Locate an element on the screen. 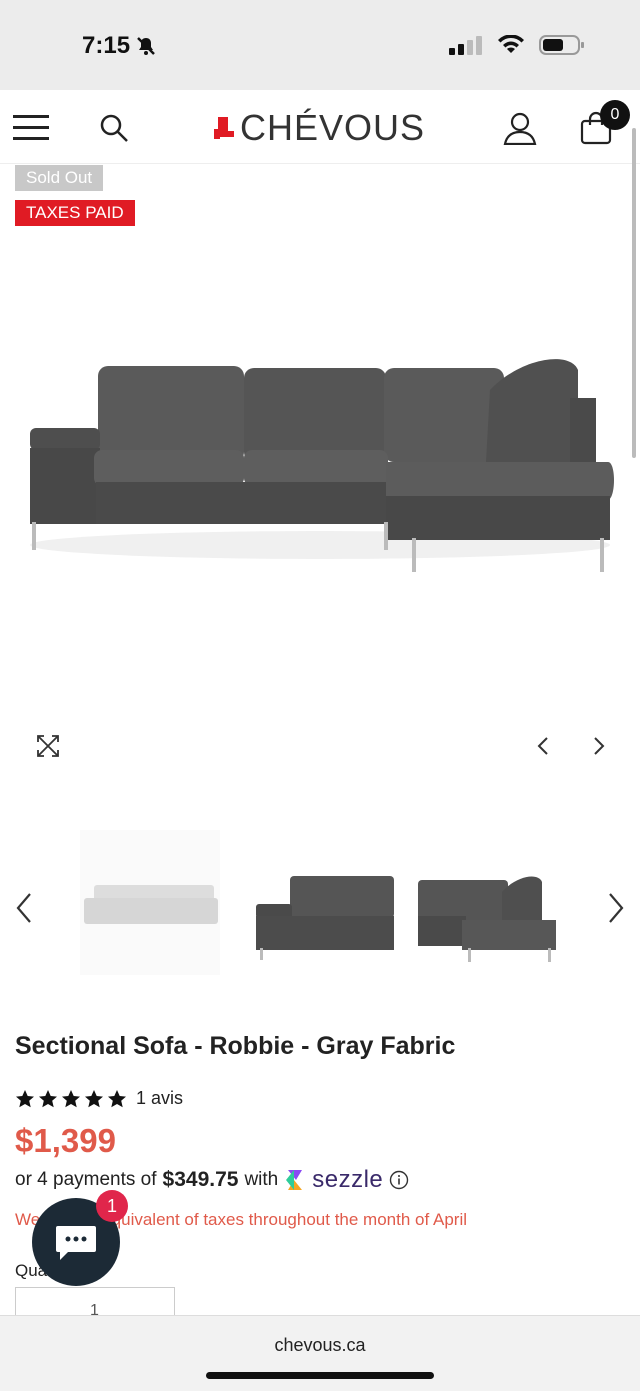 The image size is (640, 1391). installment-info: or 4 payments of $349.75 with sezzle is located at coordinates (212, 1180).